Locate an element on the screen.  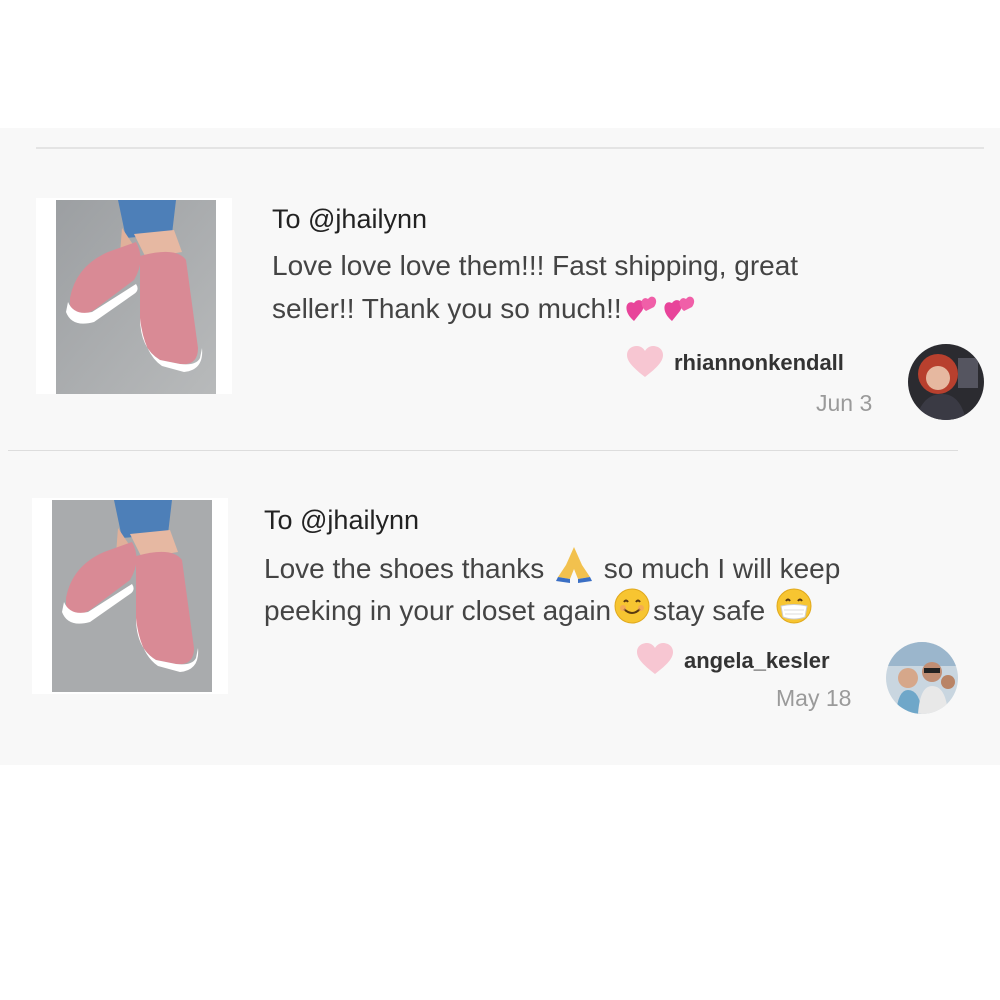
review-message-text: Love the shoes thanks is located at coordinates (404, 568).